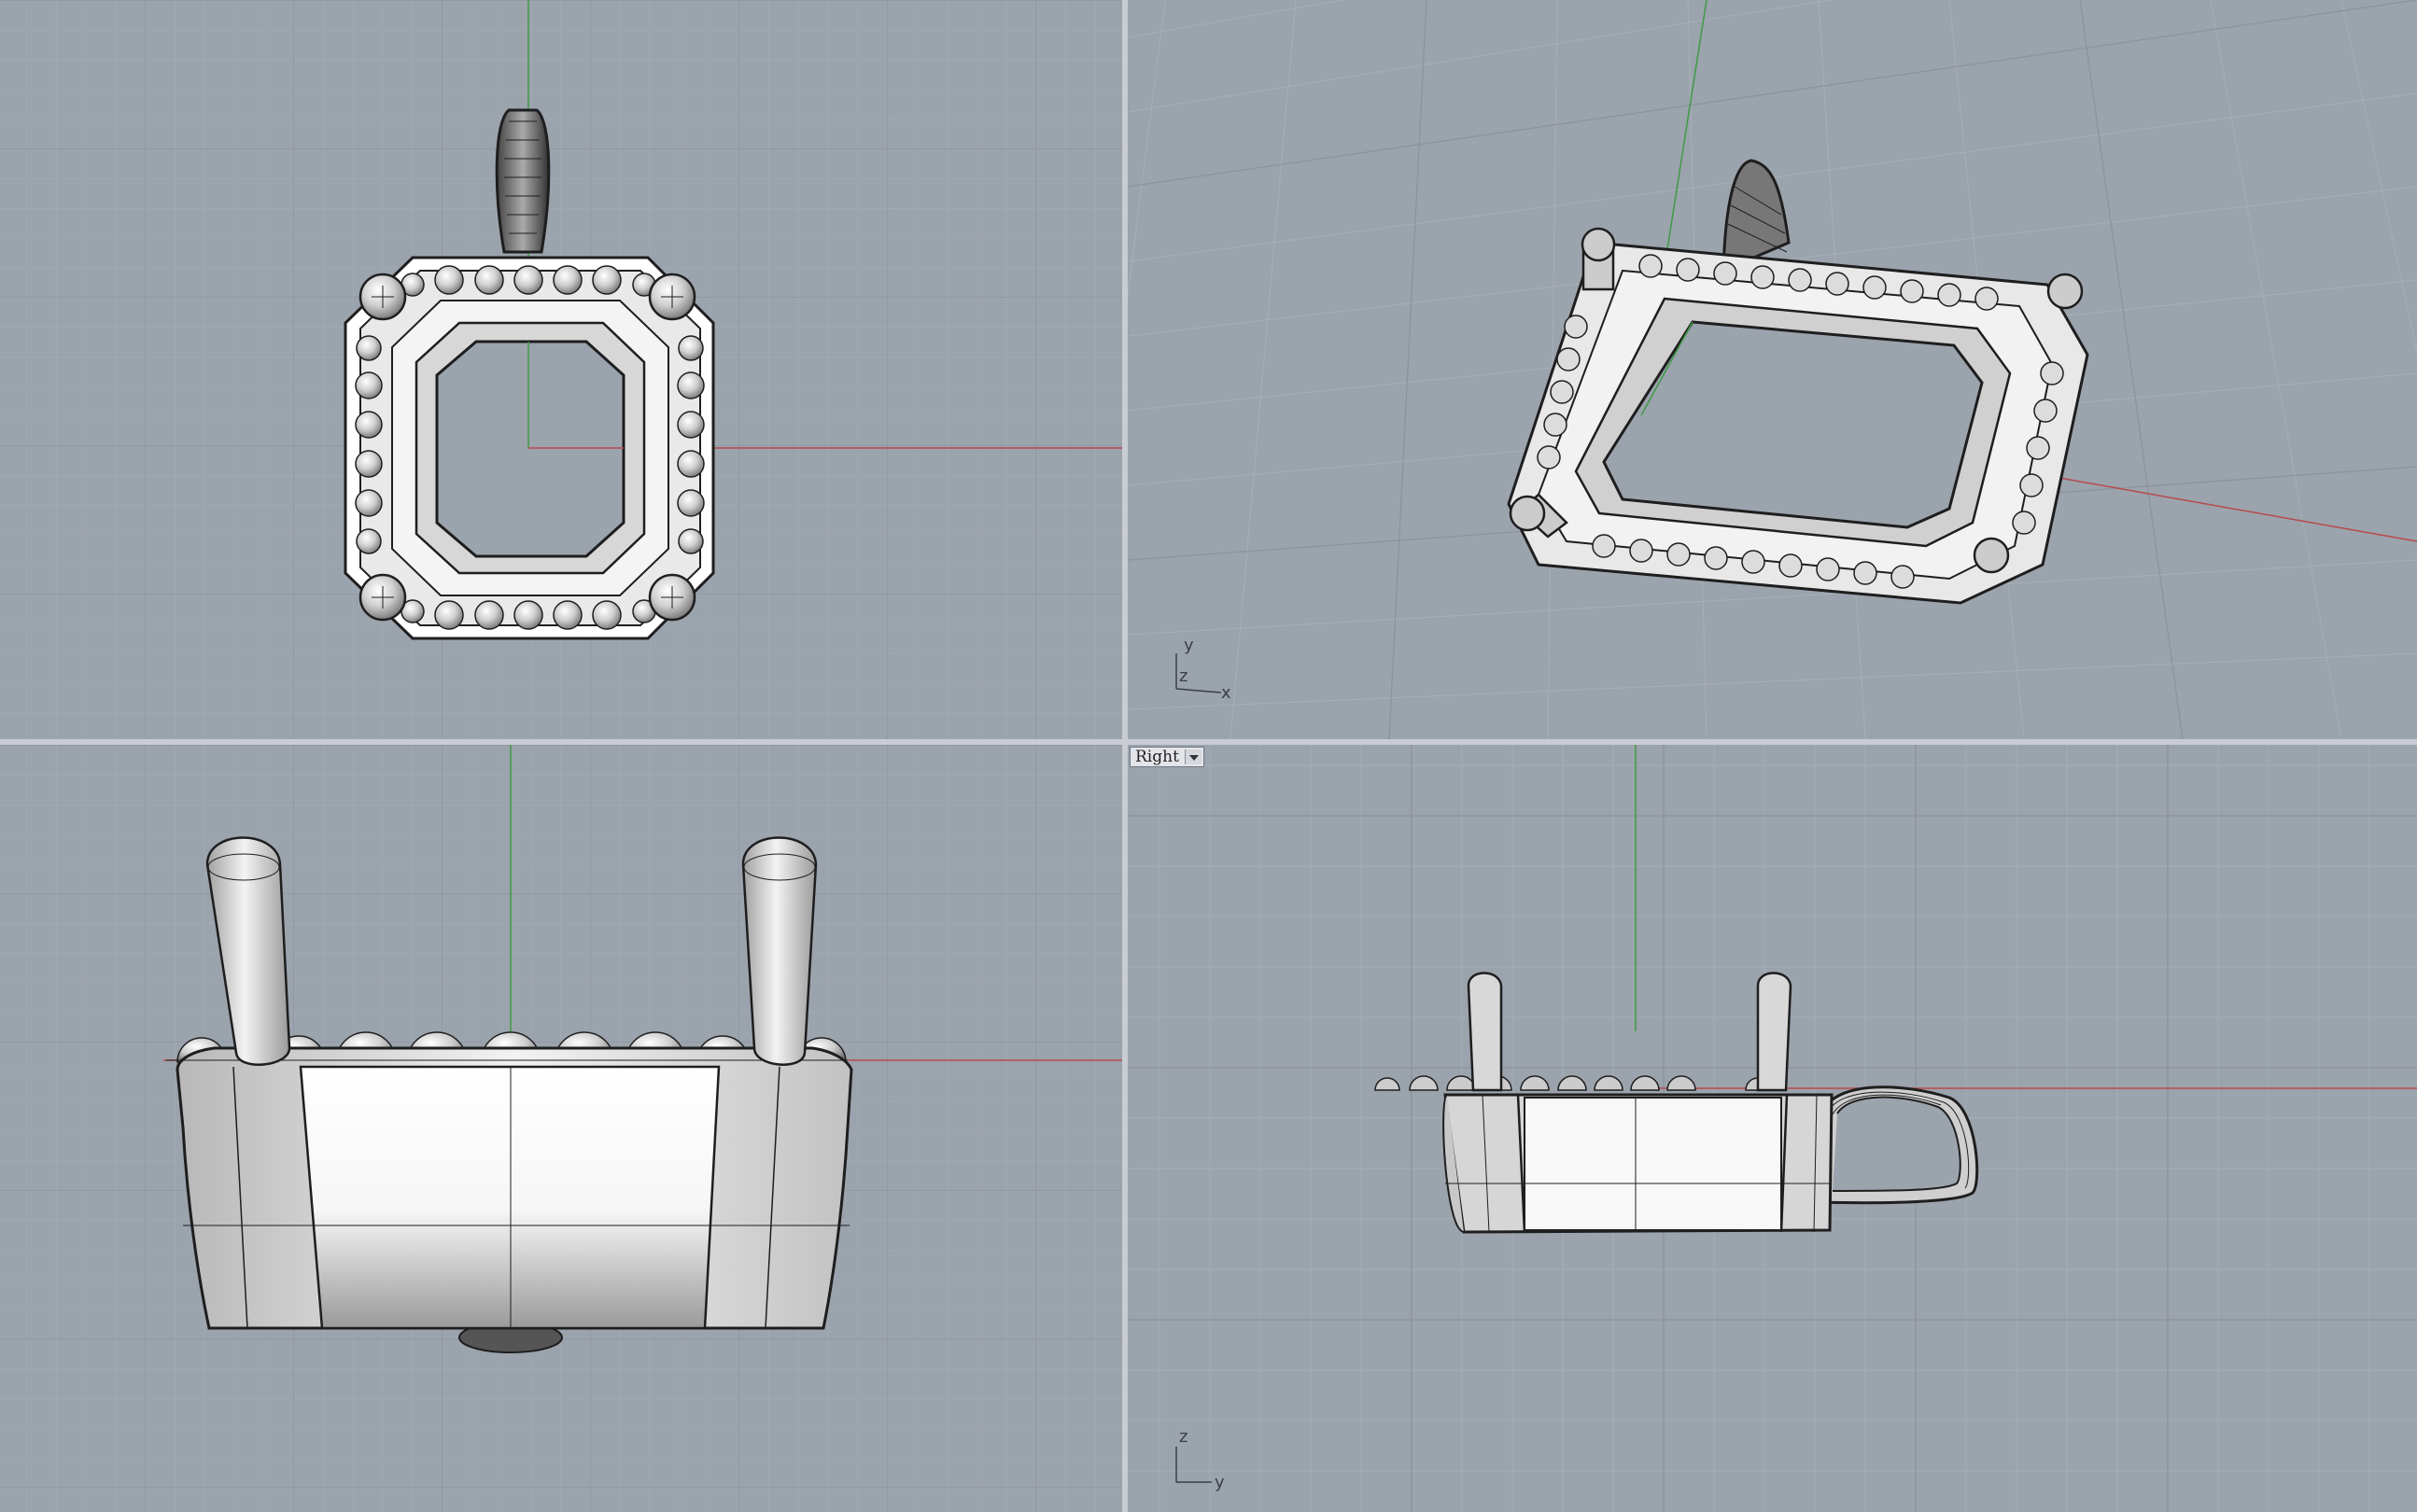 This screenshot has width=2417, height=1512. I want to click on viewport-title-right: Right, so click(1167, 757).